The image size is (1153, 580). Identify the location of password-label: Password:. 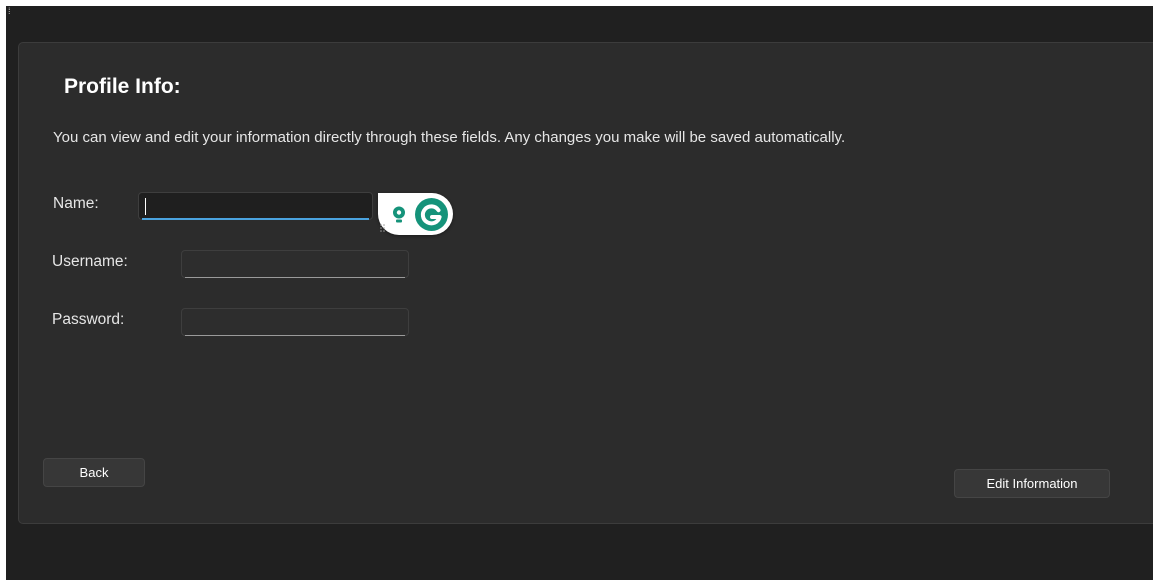
(88, 319).